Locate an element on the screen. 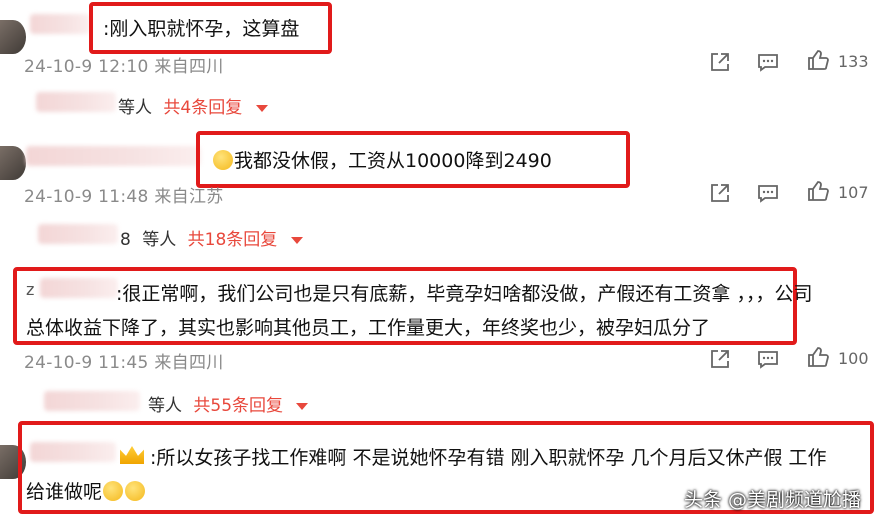 Image resolution: width=879 pixels, height=522 pixels. comment-text: 我都没休假，工资从10000降到2490 is located at coordinates (382, 159).